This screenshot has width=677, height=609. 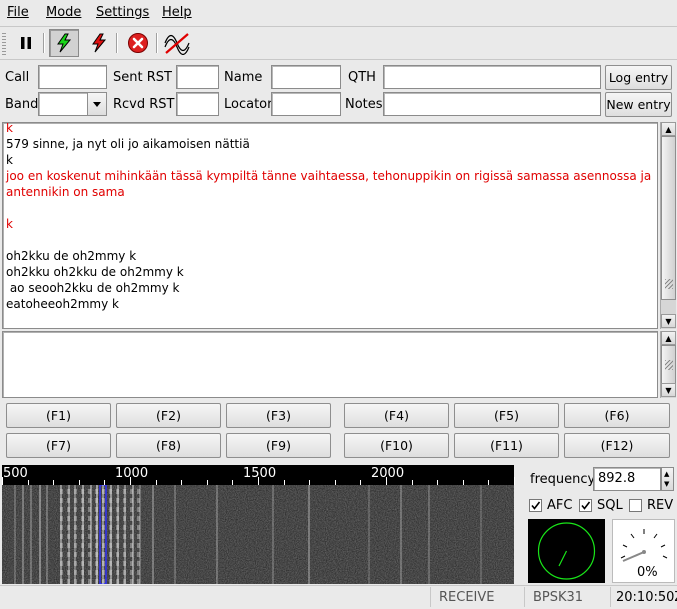 What do you see at coordinates (197, 77) in the screenshot?
I see `sent-rst-field` at bounding box center [197, 77].